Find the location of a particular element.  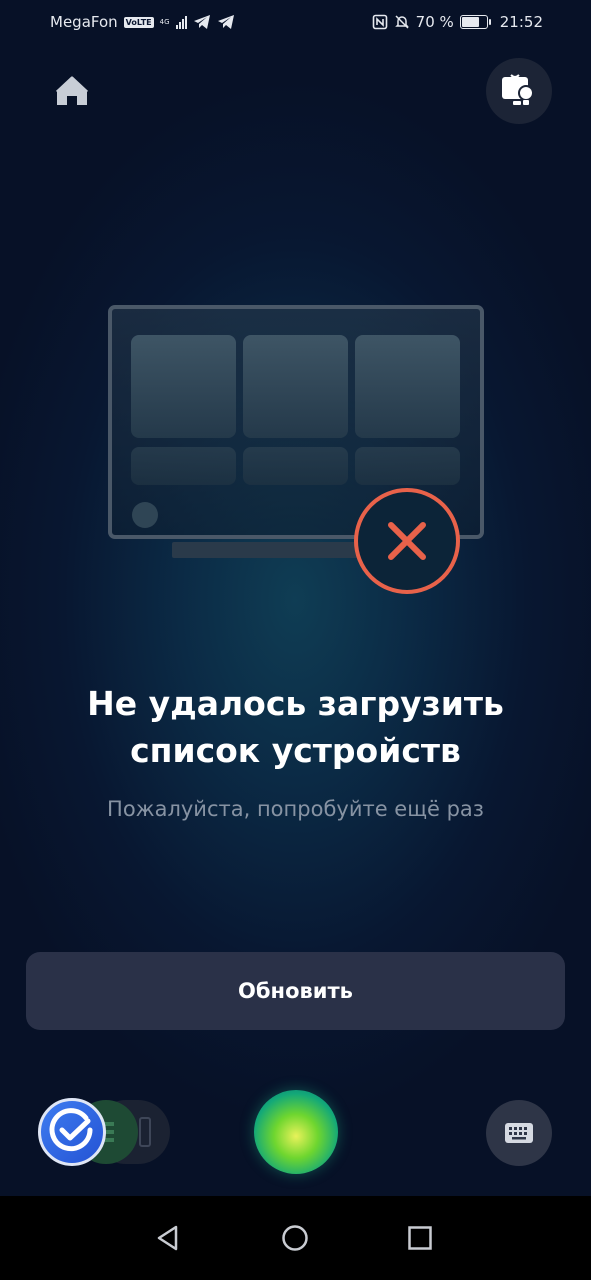

nfc-icon is located at coordinates (379, 22).